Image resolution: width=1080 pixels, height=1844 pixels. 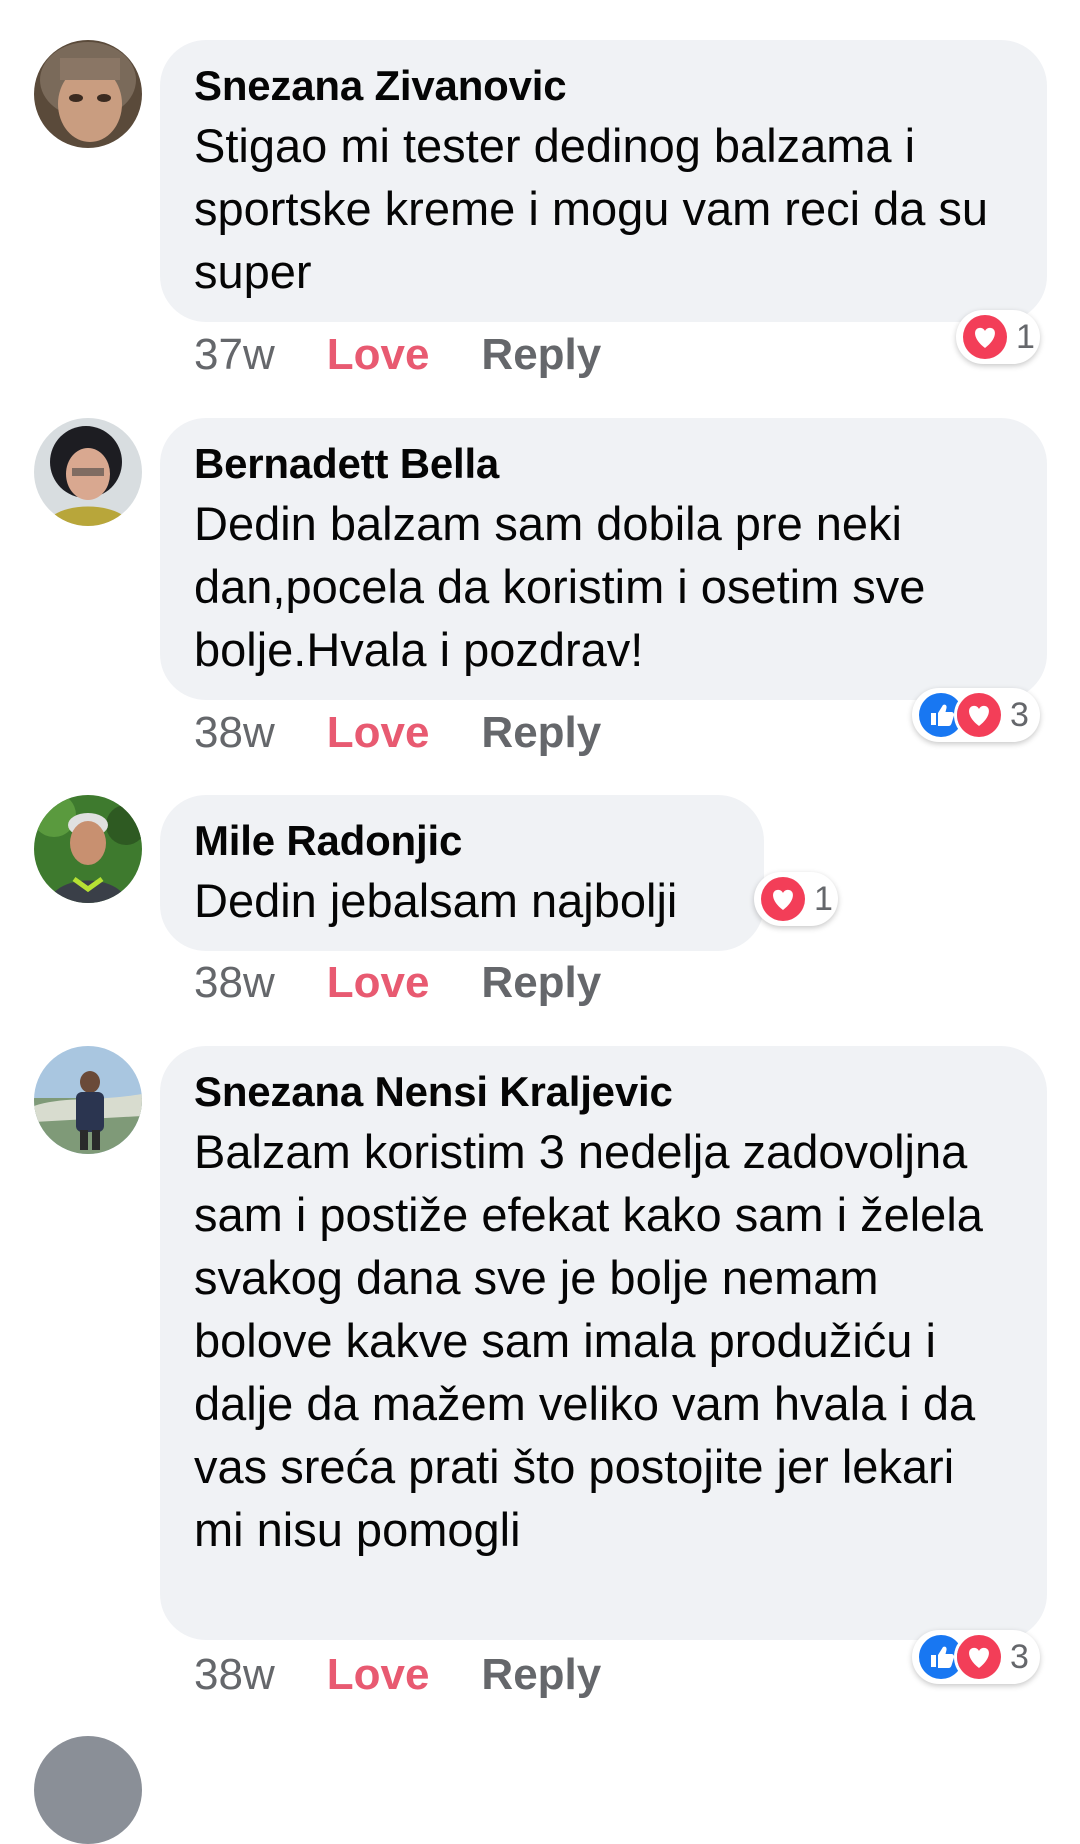 I want to click on comment-author: Mile Radonjic, so click(x=462, y=841).